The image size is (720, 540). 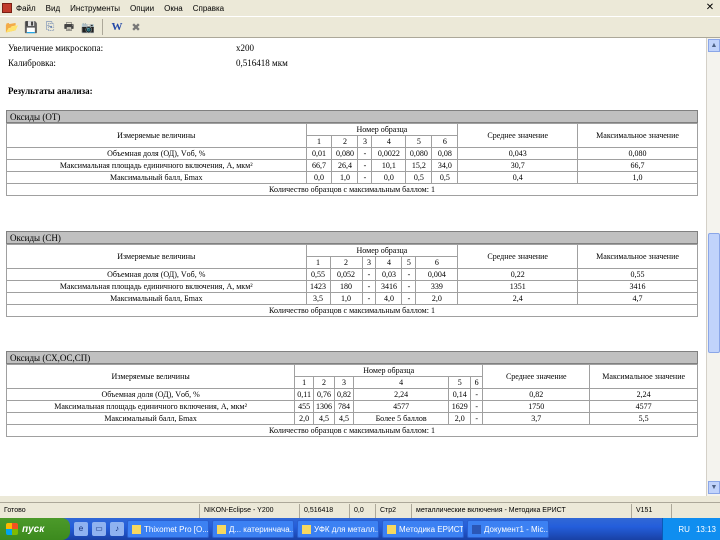 I want to click on cell: 0,0, so click(x=319, y=177).